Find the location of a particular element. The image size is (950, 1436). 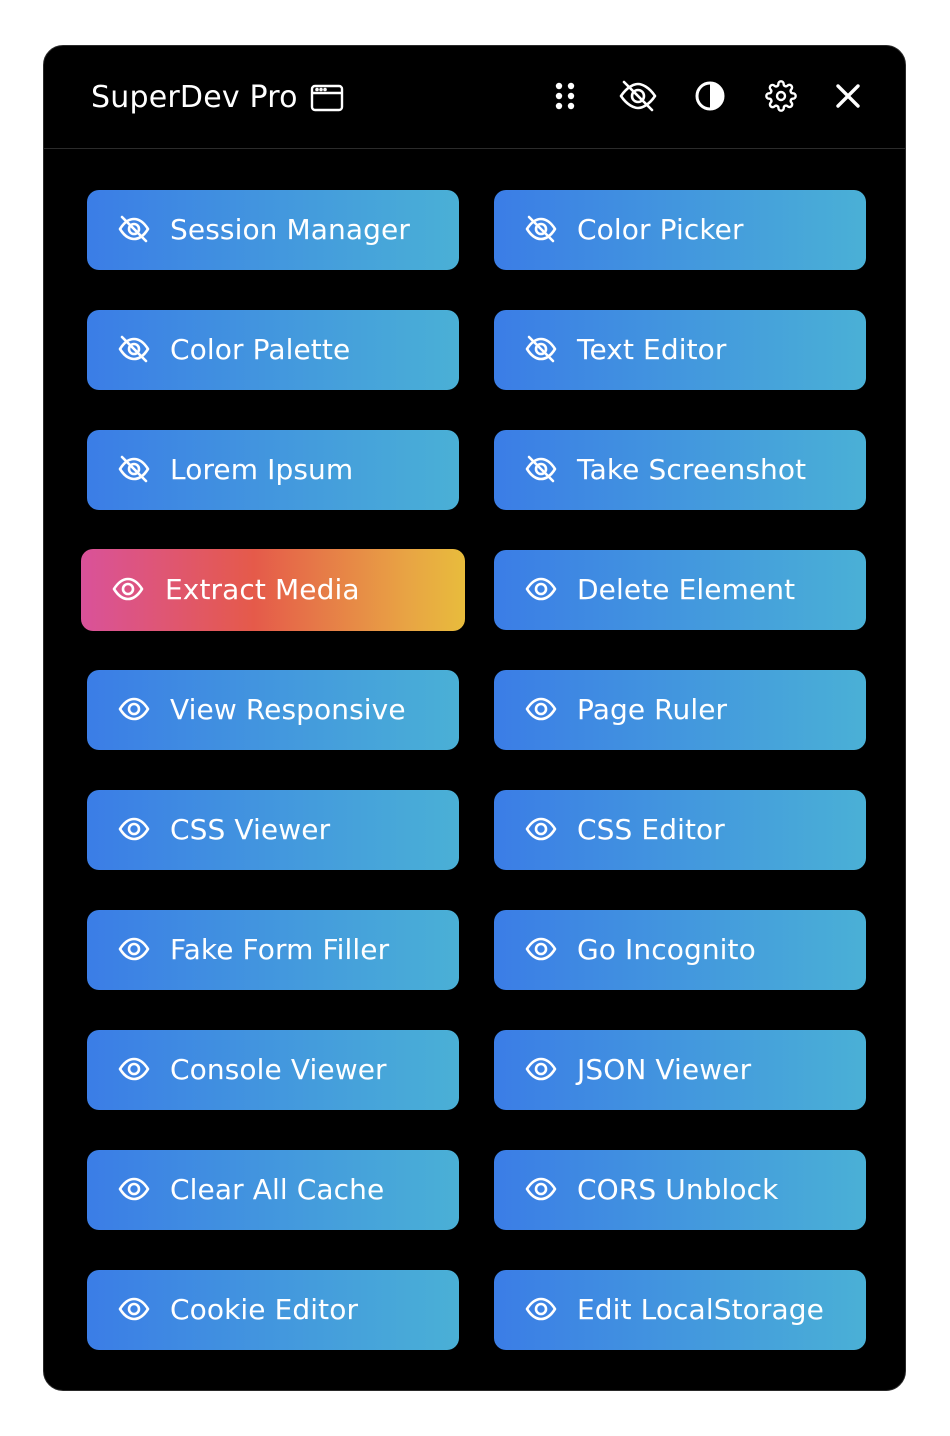

cors-unblock-button: CORS Unblock is located at coordinates (680, 1190).